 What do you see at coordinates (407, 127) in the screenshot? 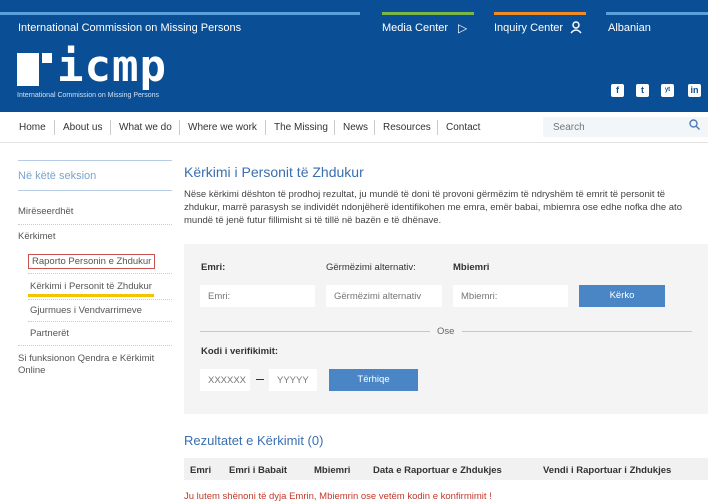
I see `nav-resources: Resources` at bounding box center [407, 127].